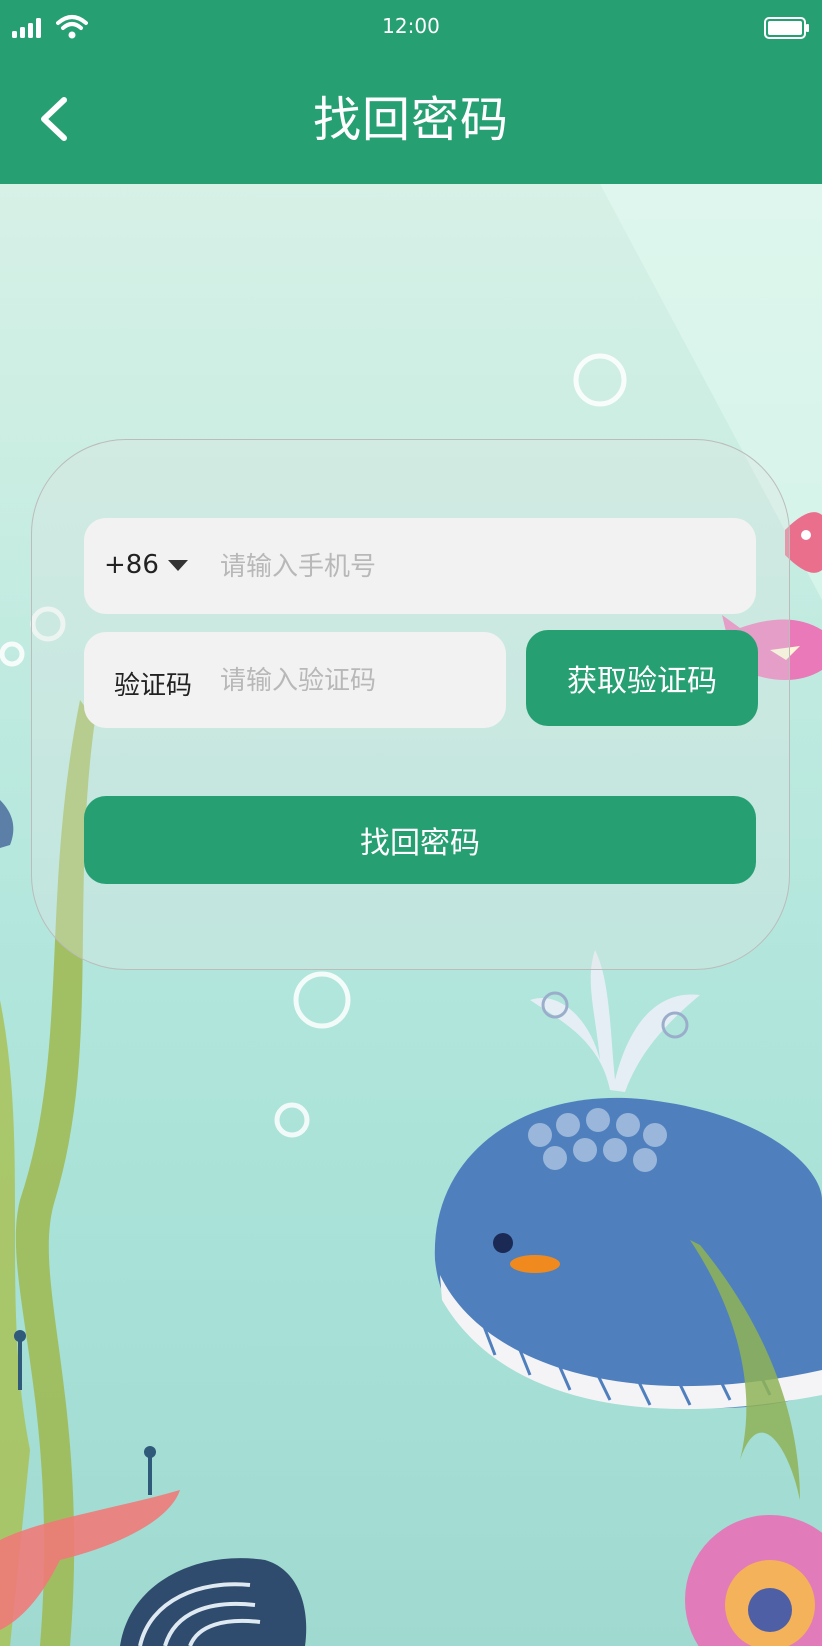 The height and width of the screenshot is (1646, 822). I want to click on status-time: 12:00, so click(411, 26).